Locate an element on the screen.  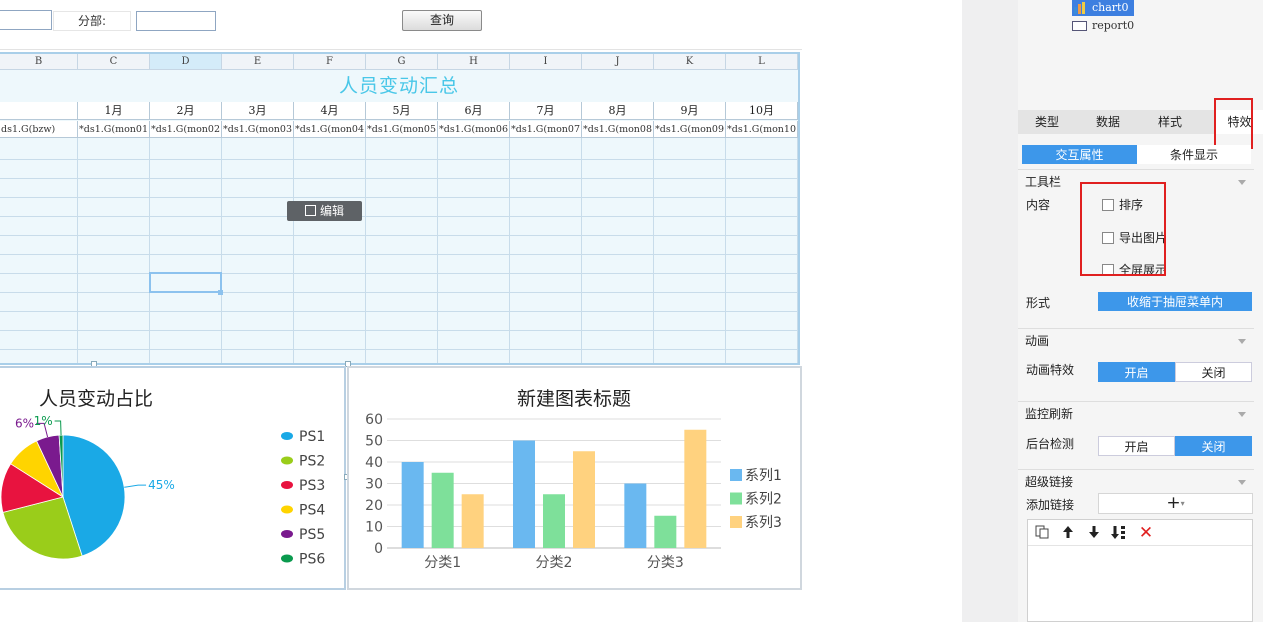
tree-item-chart0: chart0 is located at coordinates (1103, 8).